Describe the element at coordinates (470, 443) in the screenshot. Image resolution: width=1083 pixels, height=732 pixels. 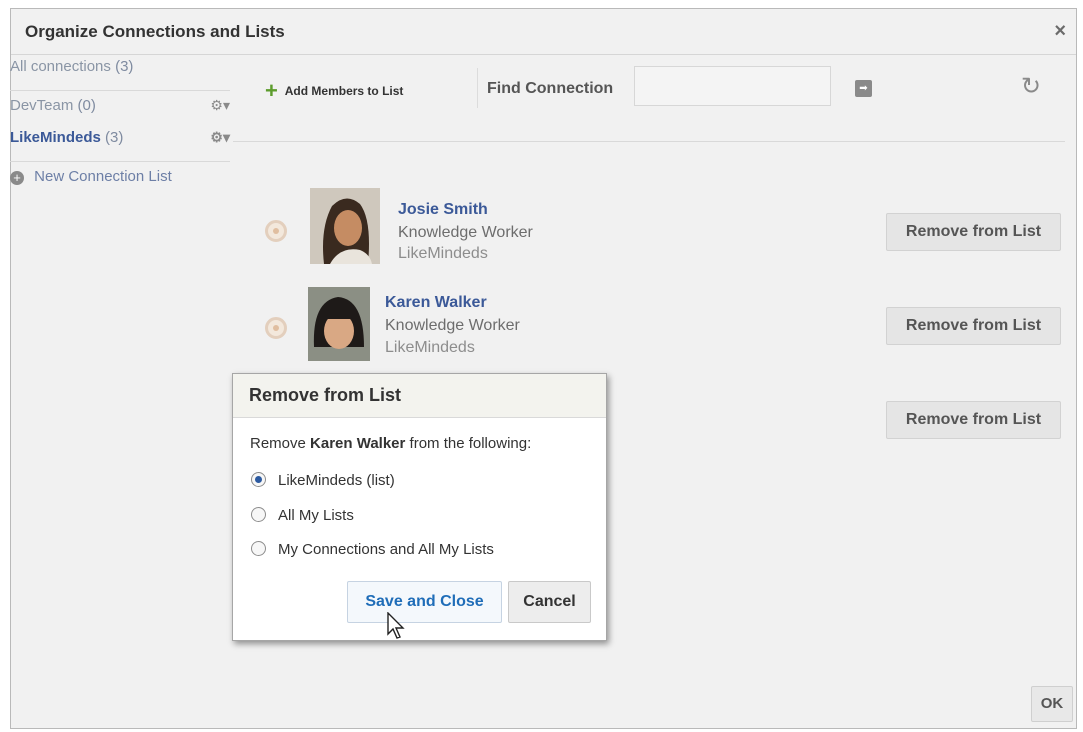
I see `popup-message-suffix: from the following:` at that location.